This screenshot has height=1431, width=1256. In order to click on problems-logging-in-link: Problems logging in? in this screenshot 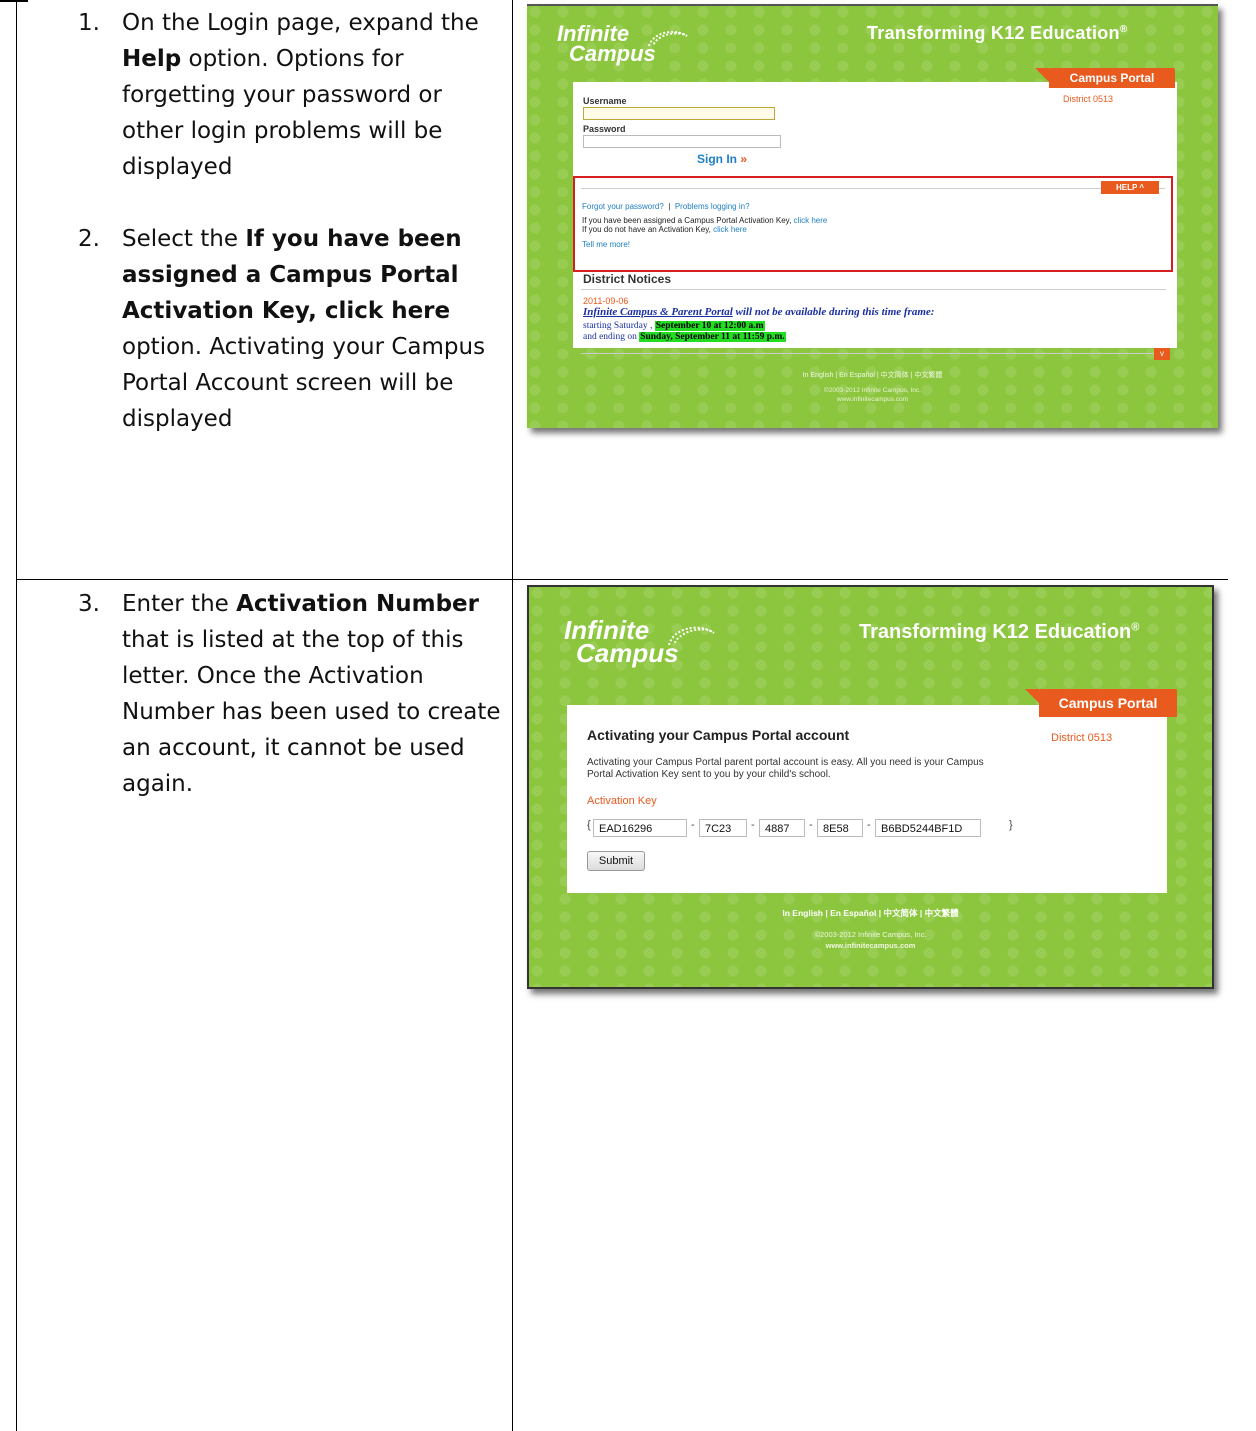, I will do `click(712, 206)`.